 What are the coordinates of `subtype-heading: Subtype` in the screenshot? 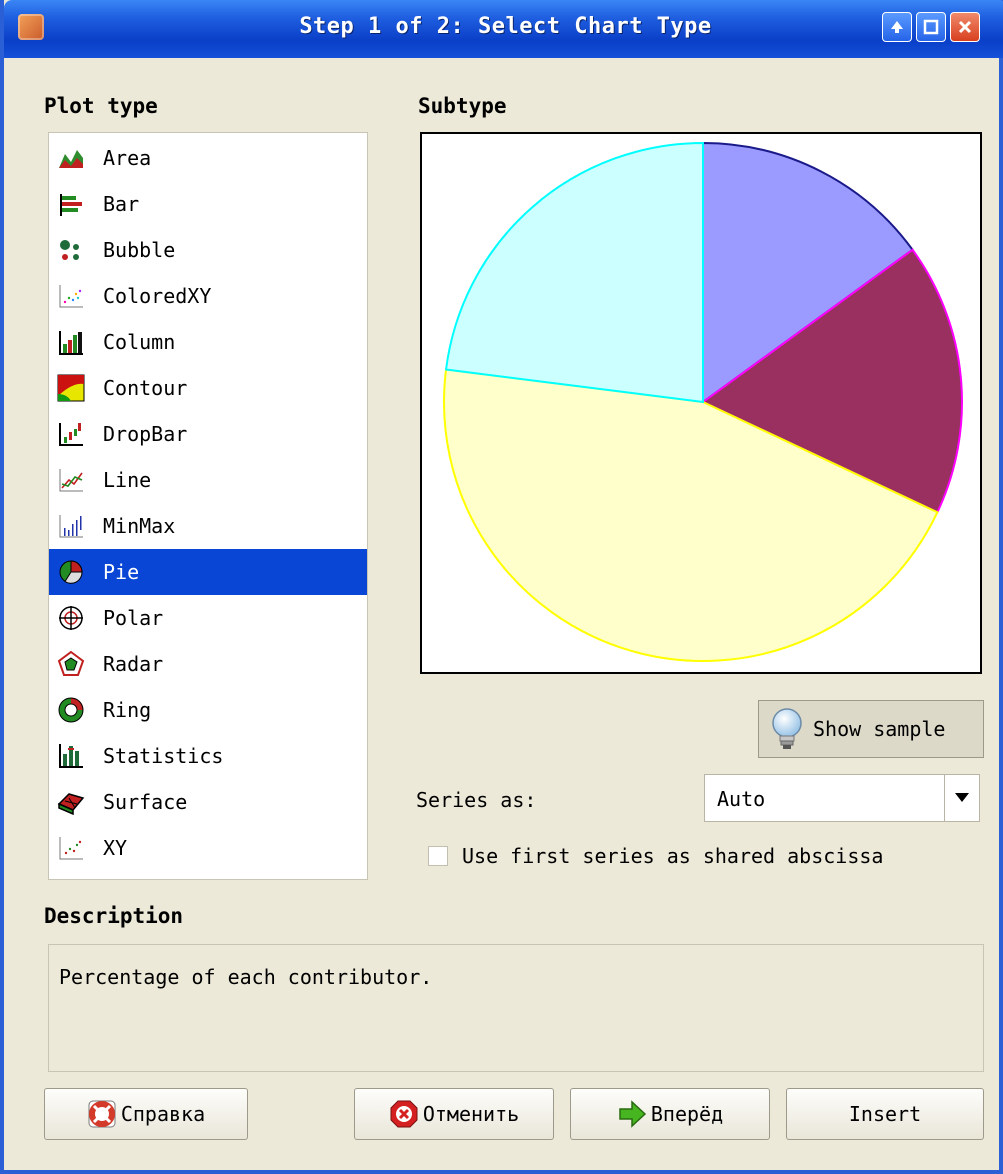 It's located at (462, 106).